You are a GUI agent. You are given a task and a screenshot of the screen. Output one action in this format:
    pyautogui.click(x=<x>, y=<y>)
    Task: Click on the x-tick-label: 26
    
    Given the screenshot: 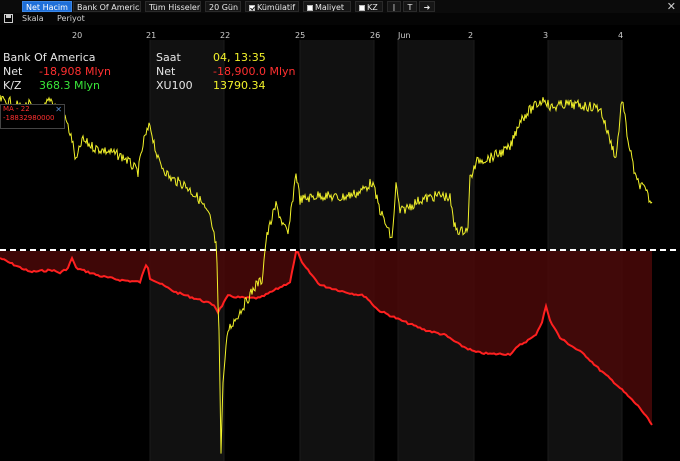 What is the action you would take?
    pyautogui.click(x=375, y=35)
    